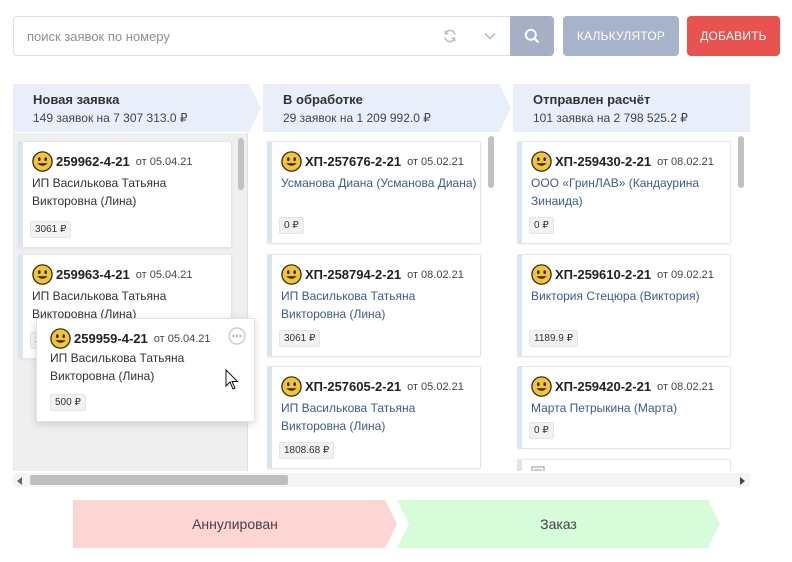 This screenshot has width=792, height=562. I want to click on document-icon, so click(538, 468).